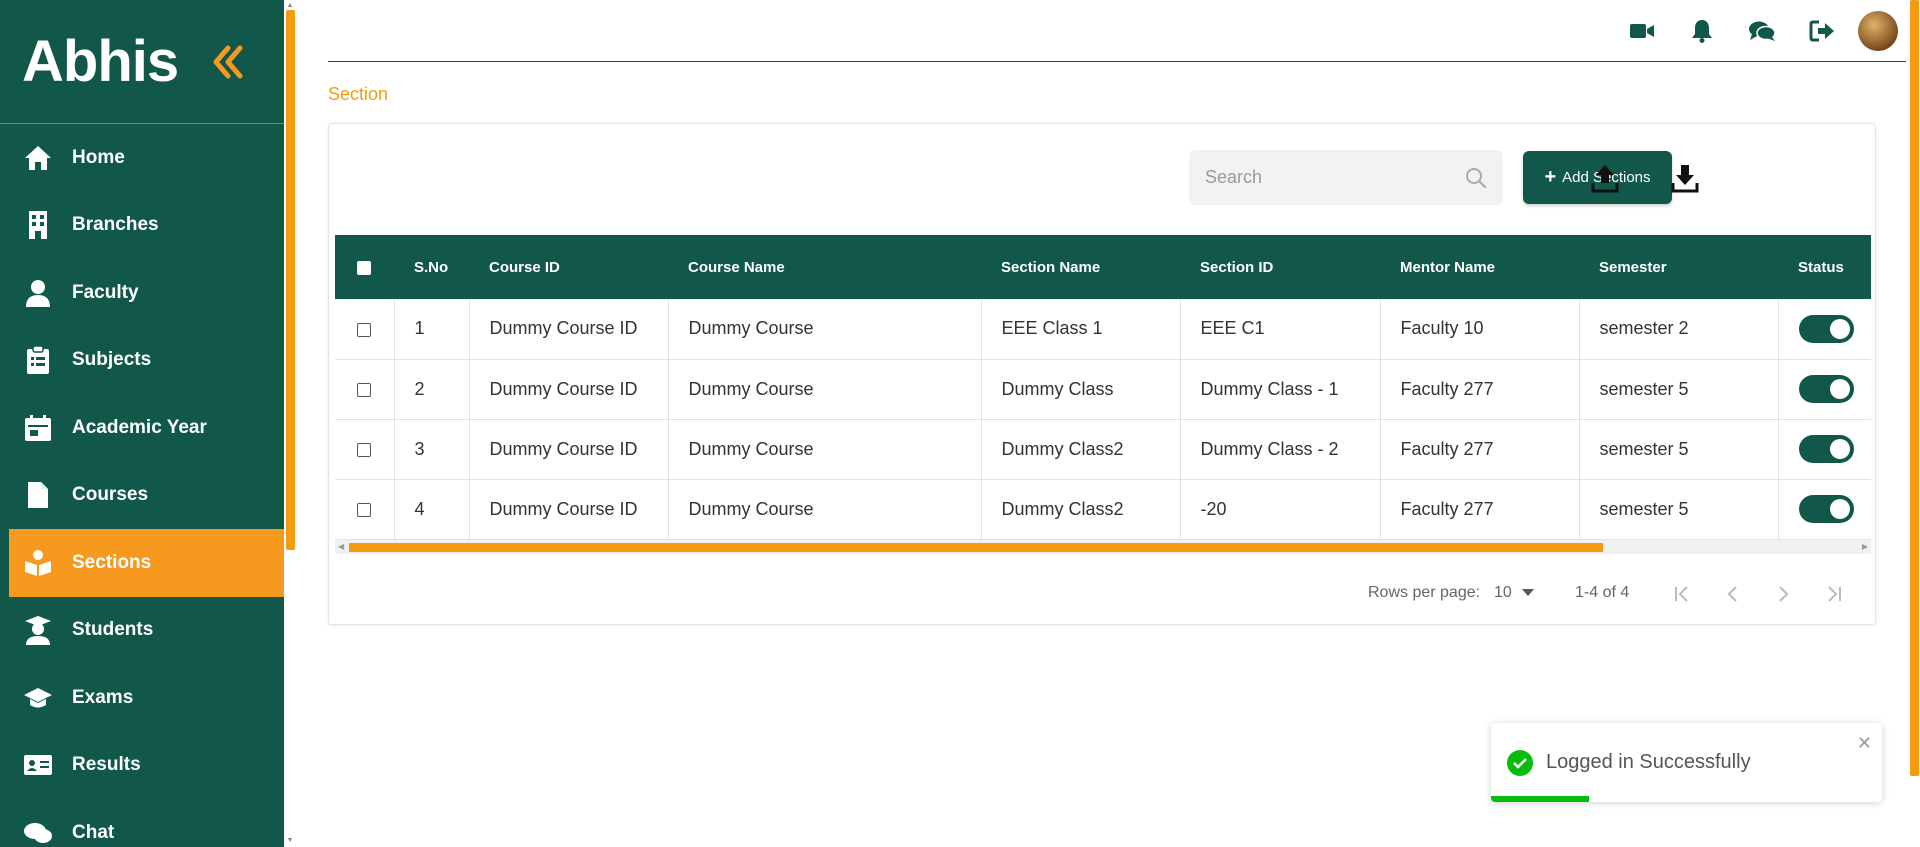 Image resolution: width=1920 pixels, height=847 pixels. What do you see at coordinates (290, 841) in the screenshot?
I see `scroll-down-icon: ▼` at bounding box center [290, 841].